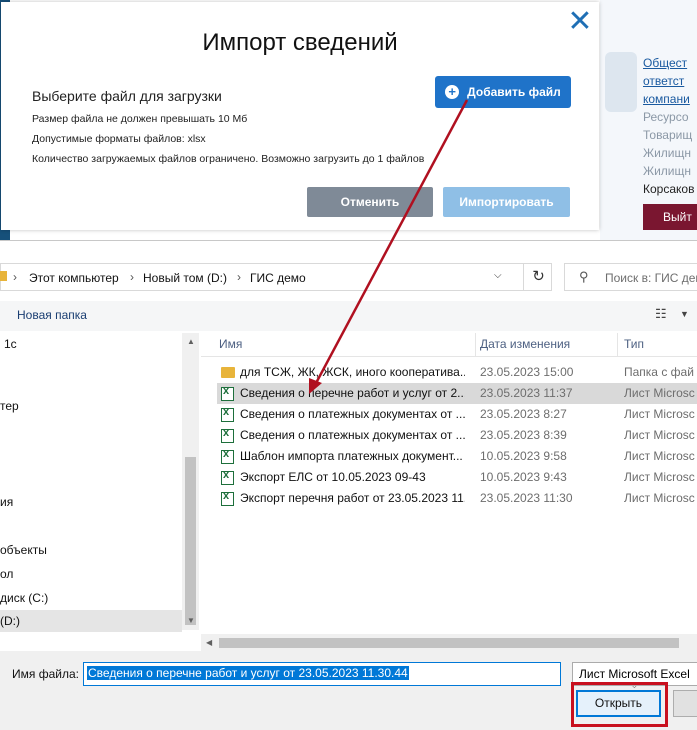 The width and height of the screenshot is (697, 730). I want to click on filename-label: Имя файла:, so click(45, 674).